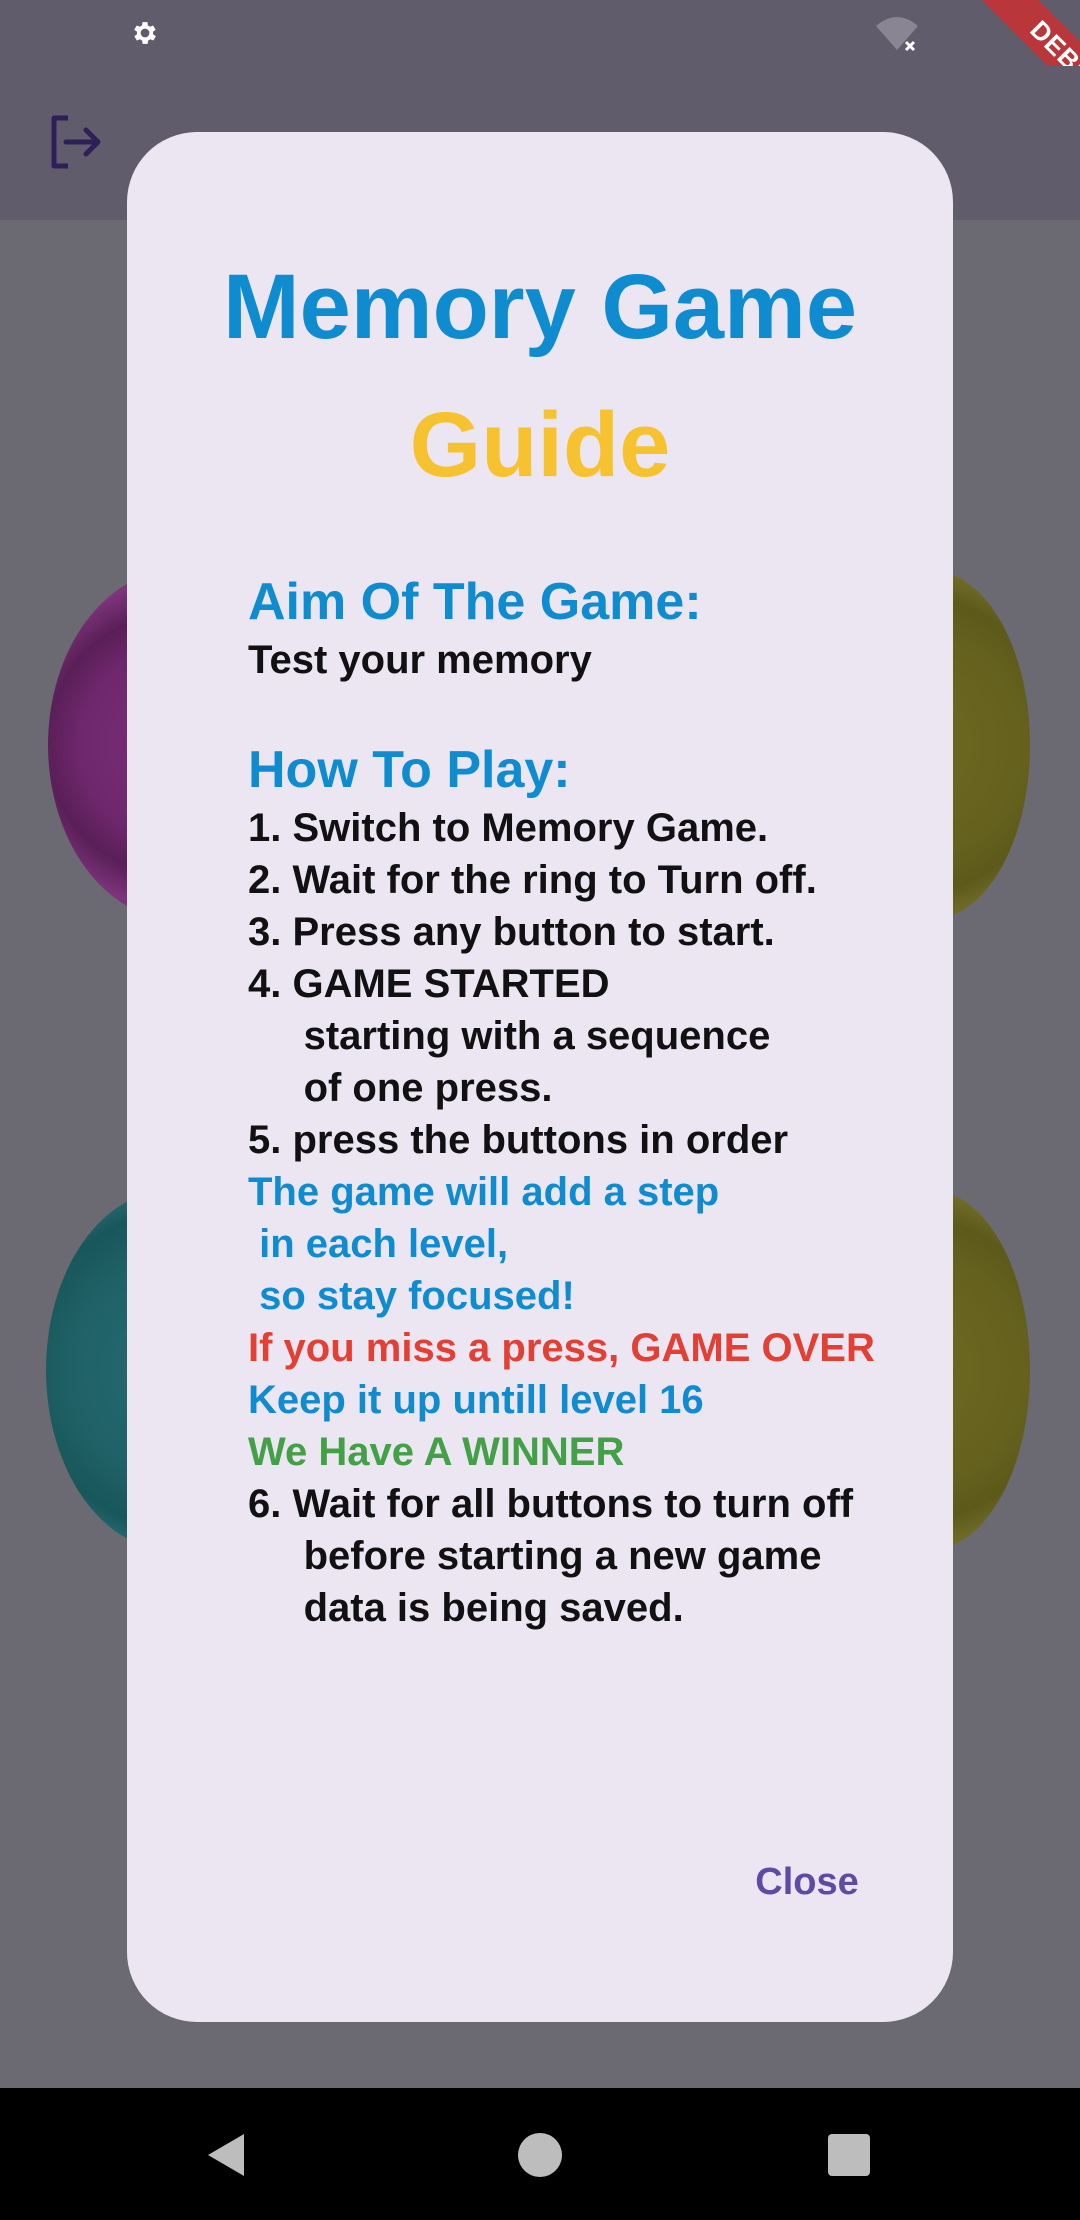  I want to click on home-icon, so click(540, 2155).